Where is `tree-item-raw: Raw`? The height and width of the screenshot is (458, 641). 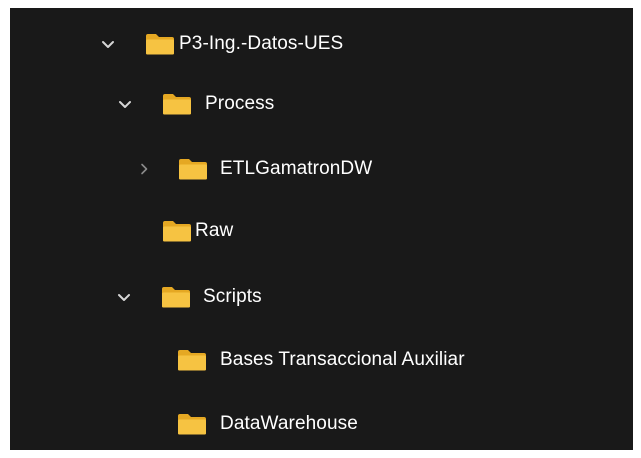 tree-item-raw: Raw is located at coordinates (321, 231).